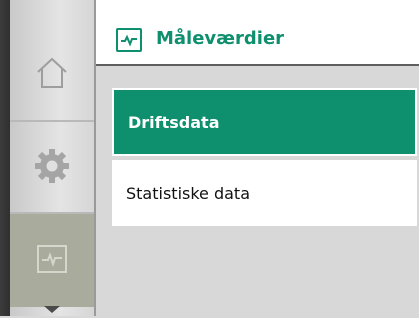 This screenshot has height=318, width=419. I want to click on sidebar-item-settings, so click(52, 168).